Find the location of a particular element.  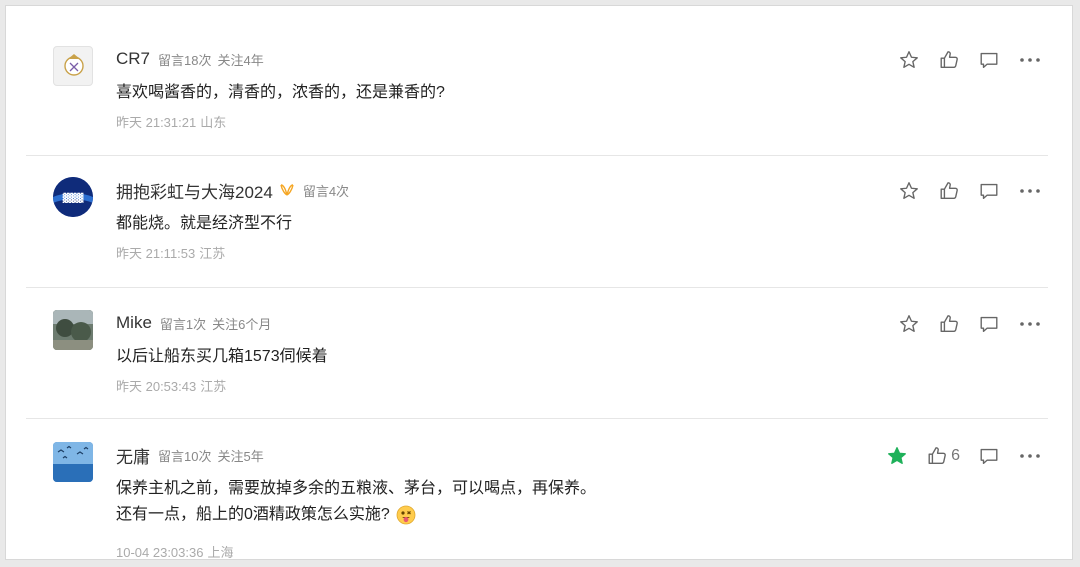

comment-text: 都能烧。就是经济型不行 is located at coordinates (204, 224).